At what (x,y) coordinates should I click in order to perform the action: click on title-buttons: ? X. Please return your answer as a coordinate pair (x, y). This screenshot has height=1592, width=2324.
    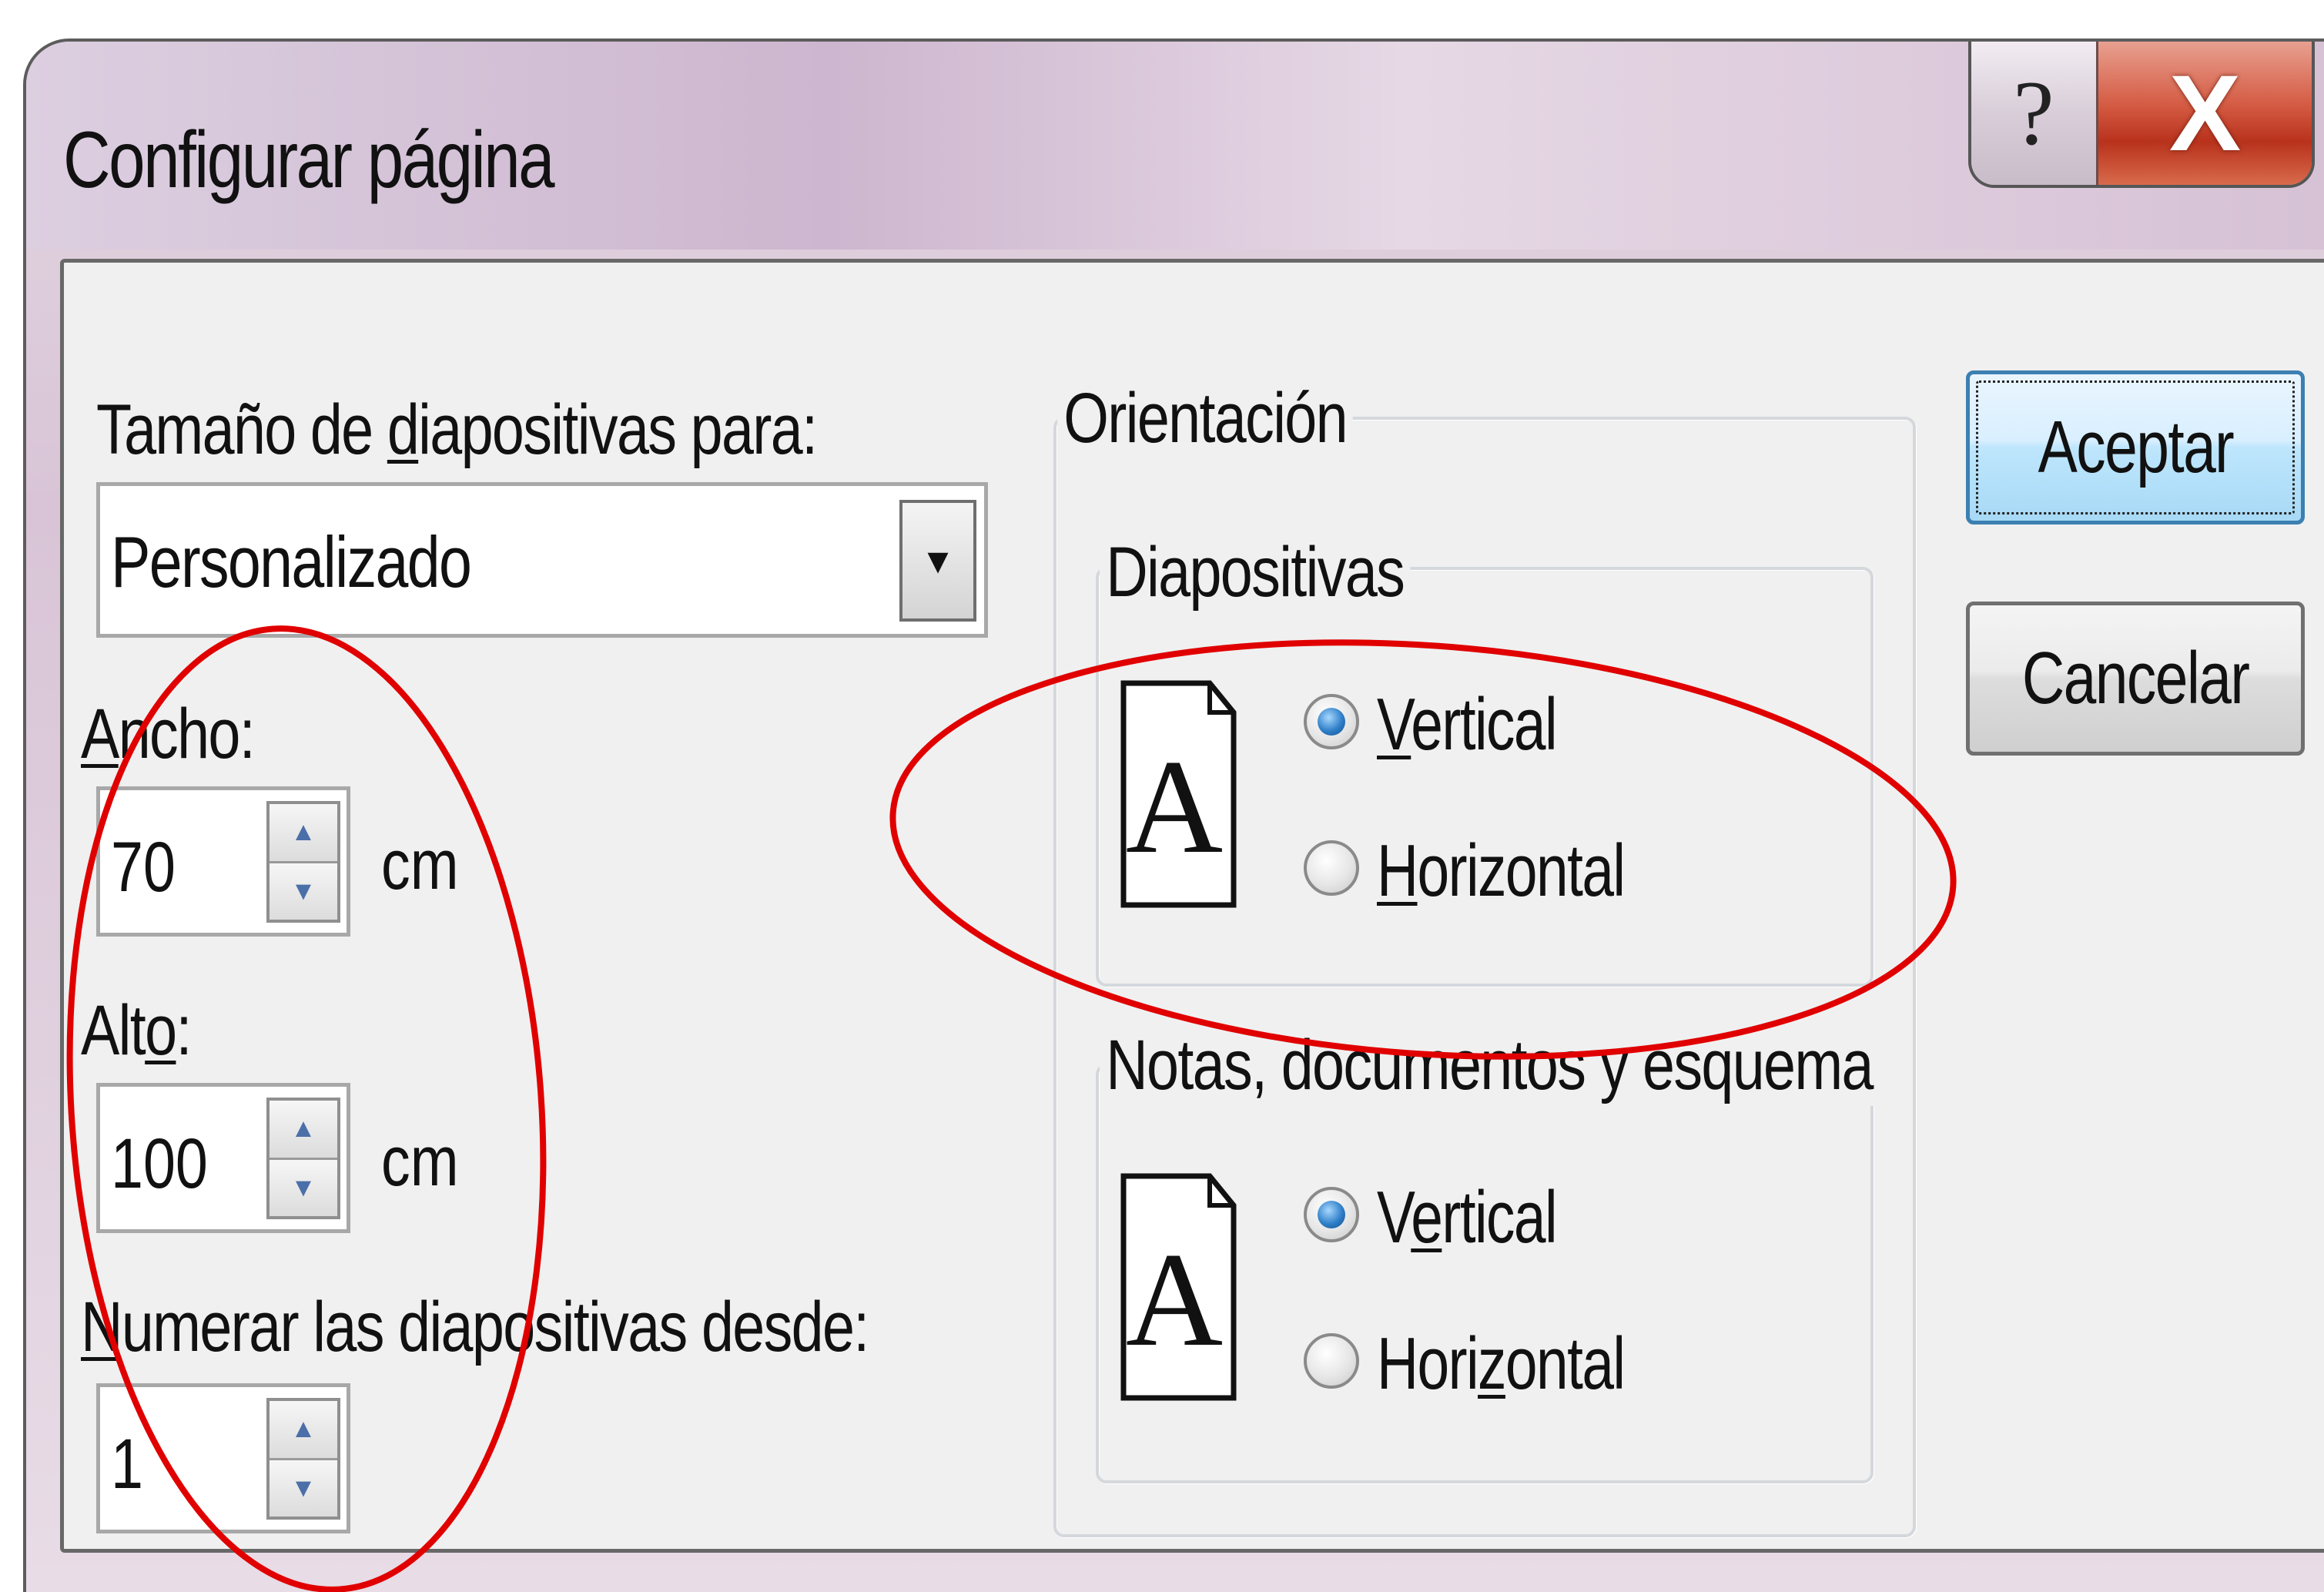
    Looking at the image, I should click on (2141, 115).